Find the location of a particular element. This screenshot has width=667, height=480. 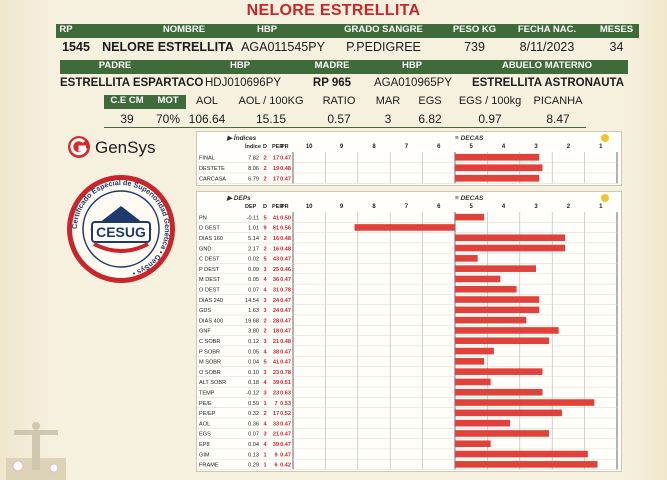

row-value: 0.09 is located at coordinates (253, 270).